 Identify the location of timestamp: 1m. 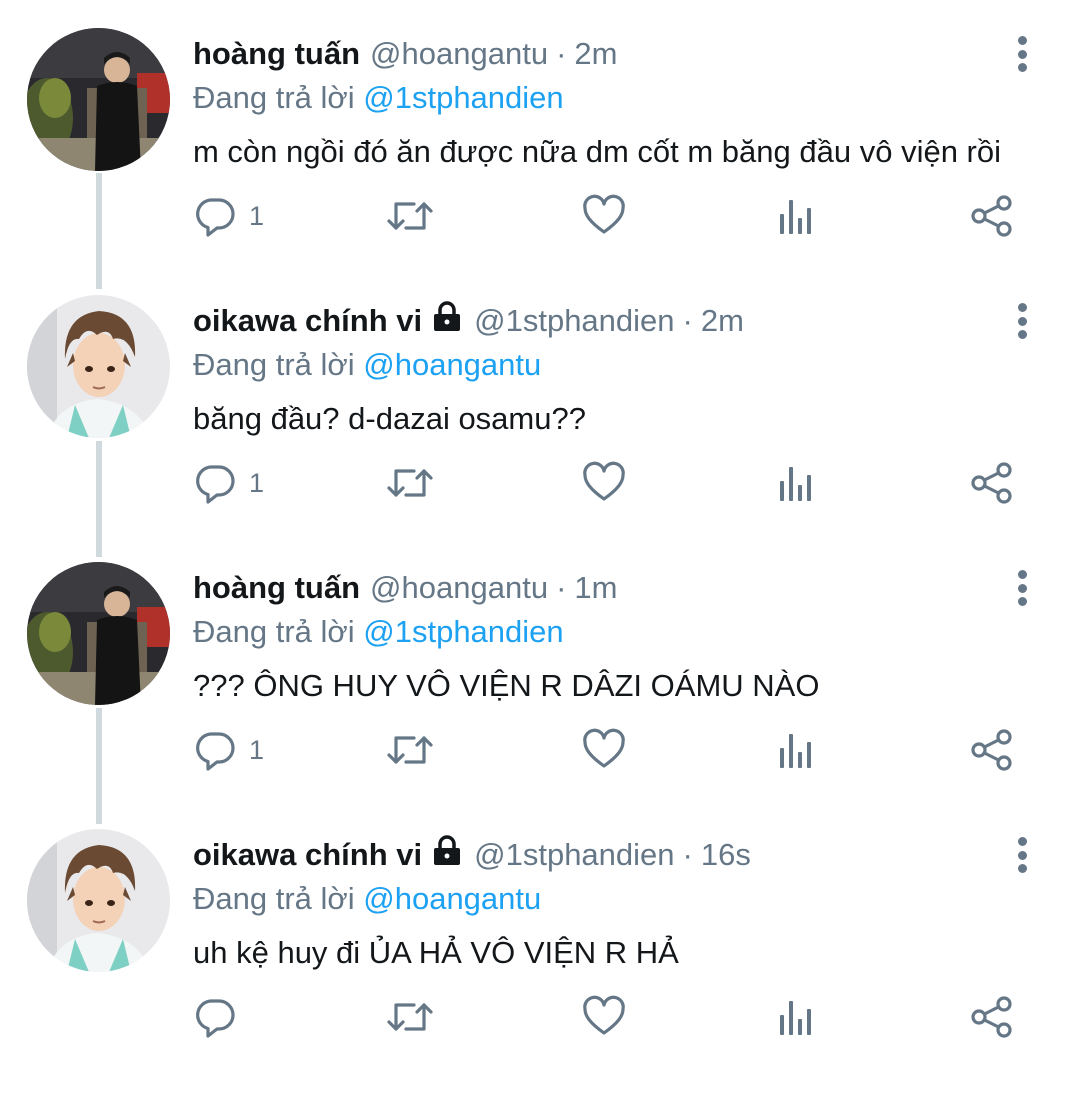
(595, 587).